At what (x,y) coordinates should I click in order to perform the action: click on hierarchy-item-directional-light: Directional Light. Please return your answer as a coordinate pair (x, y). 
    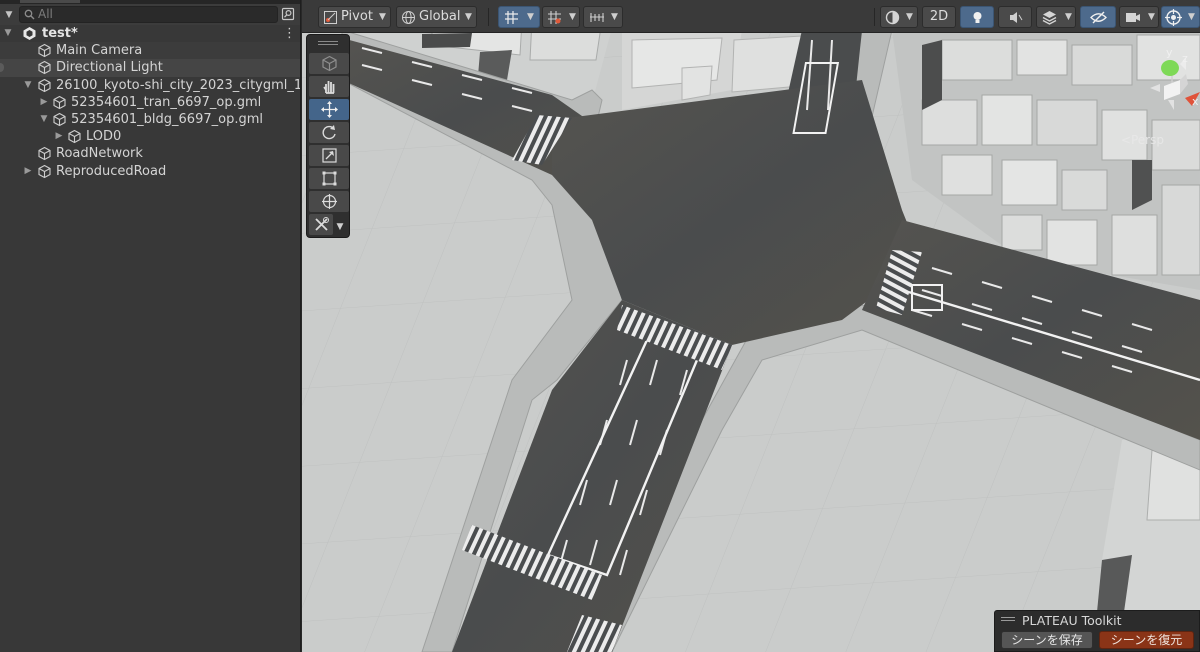
    Looking at the image, I should click on (150, 68).